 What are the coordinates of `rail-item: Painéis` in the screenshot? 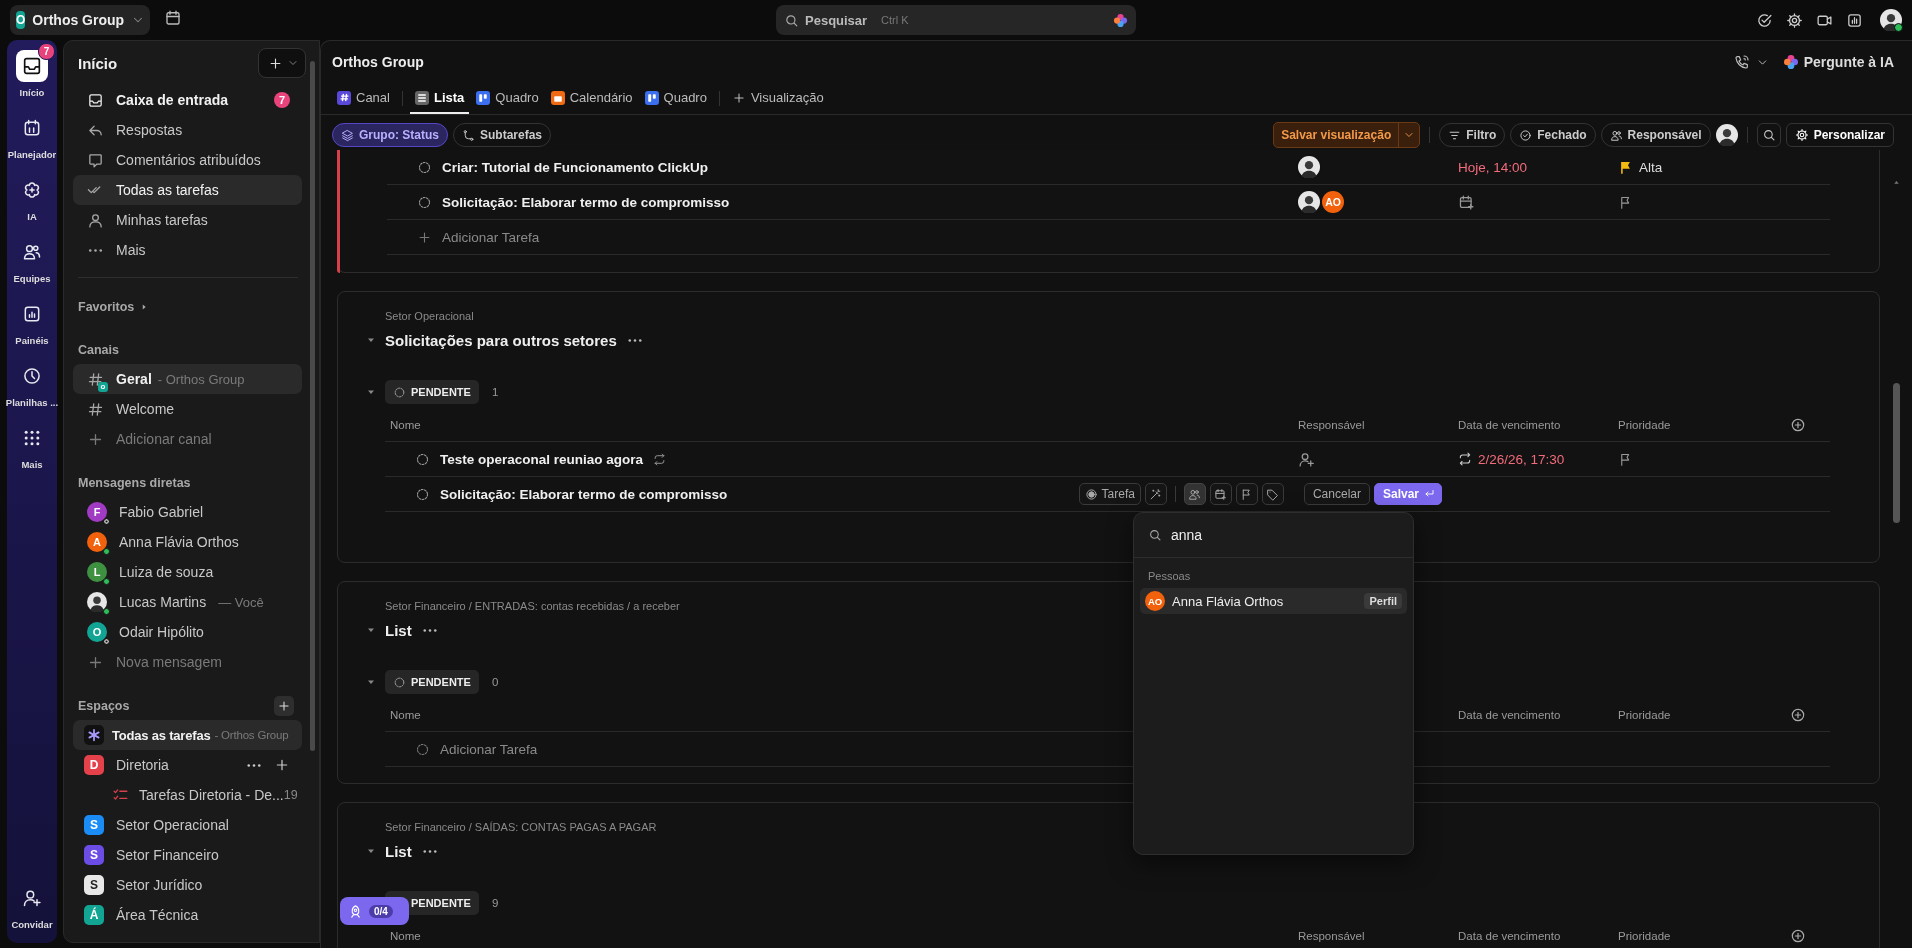 It's located at (32, 322).